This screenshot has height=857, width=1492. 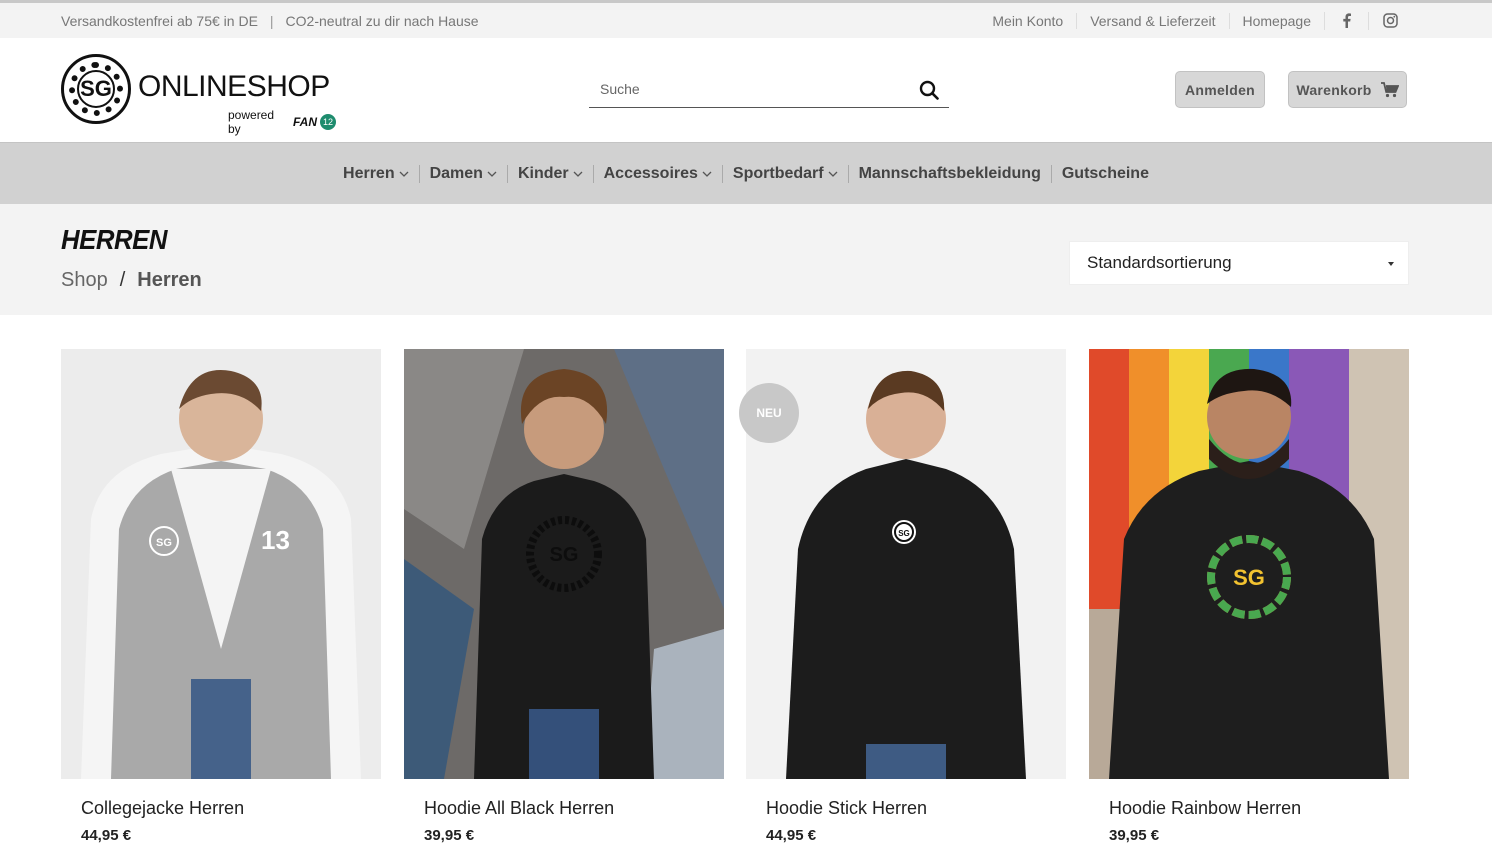 What do you see at coordinates (1220, 89) in the screenshot?
I see `login-button: Anmelden` at bounding box center [1220, 89].